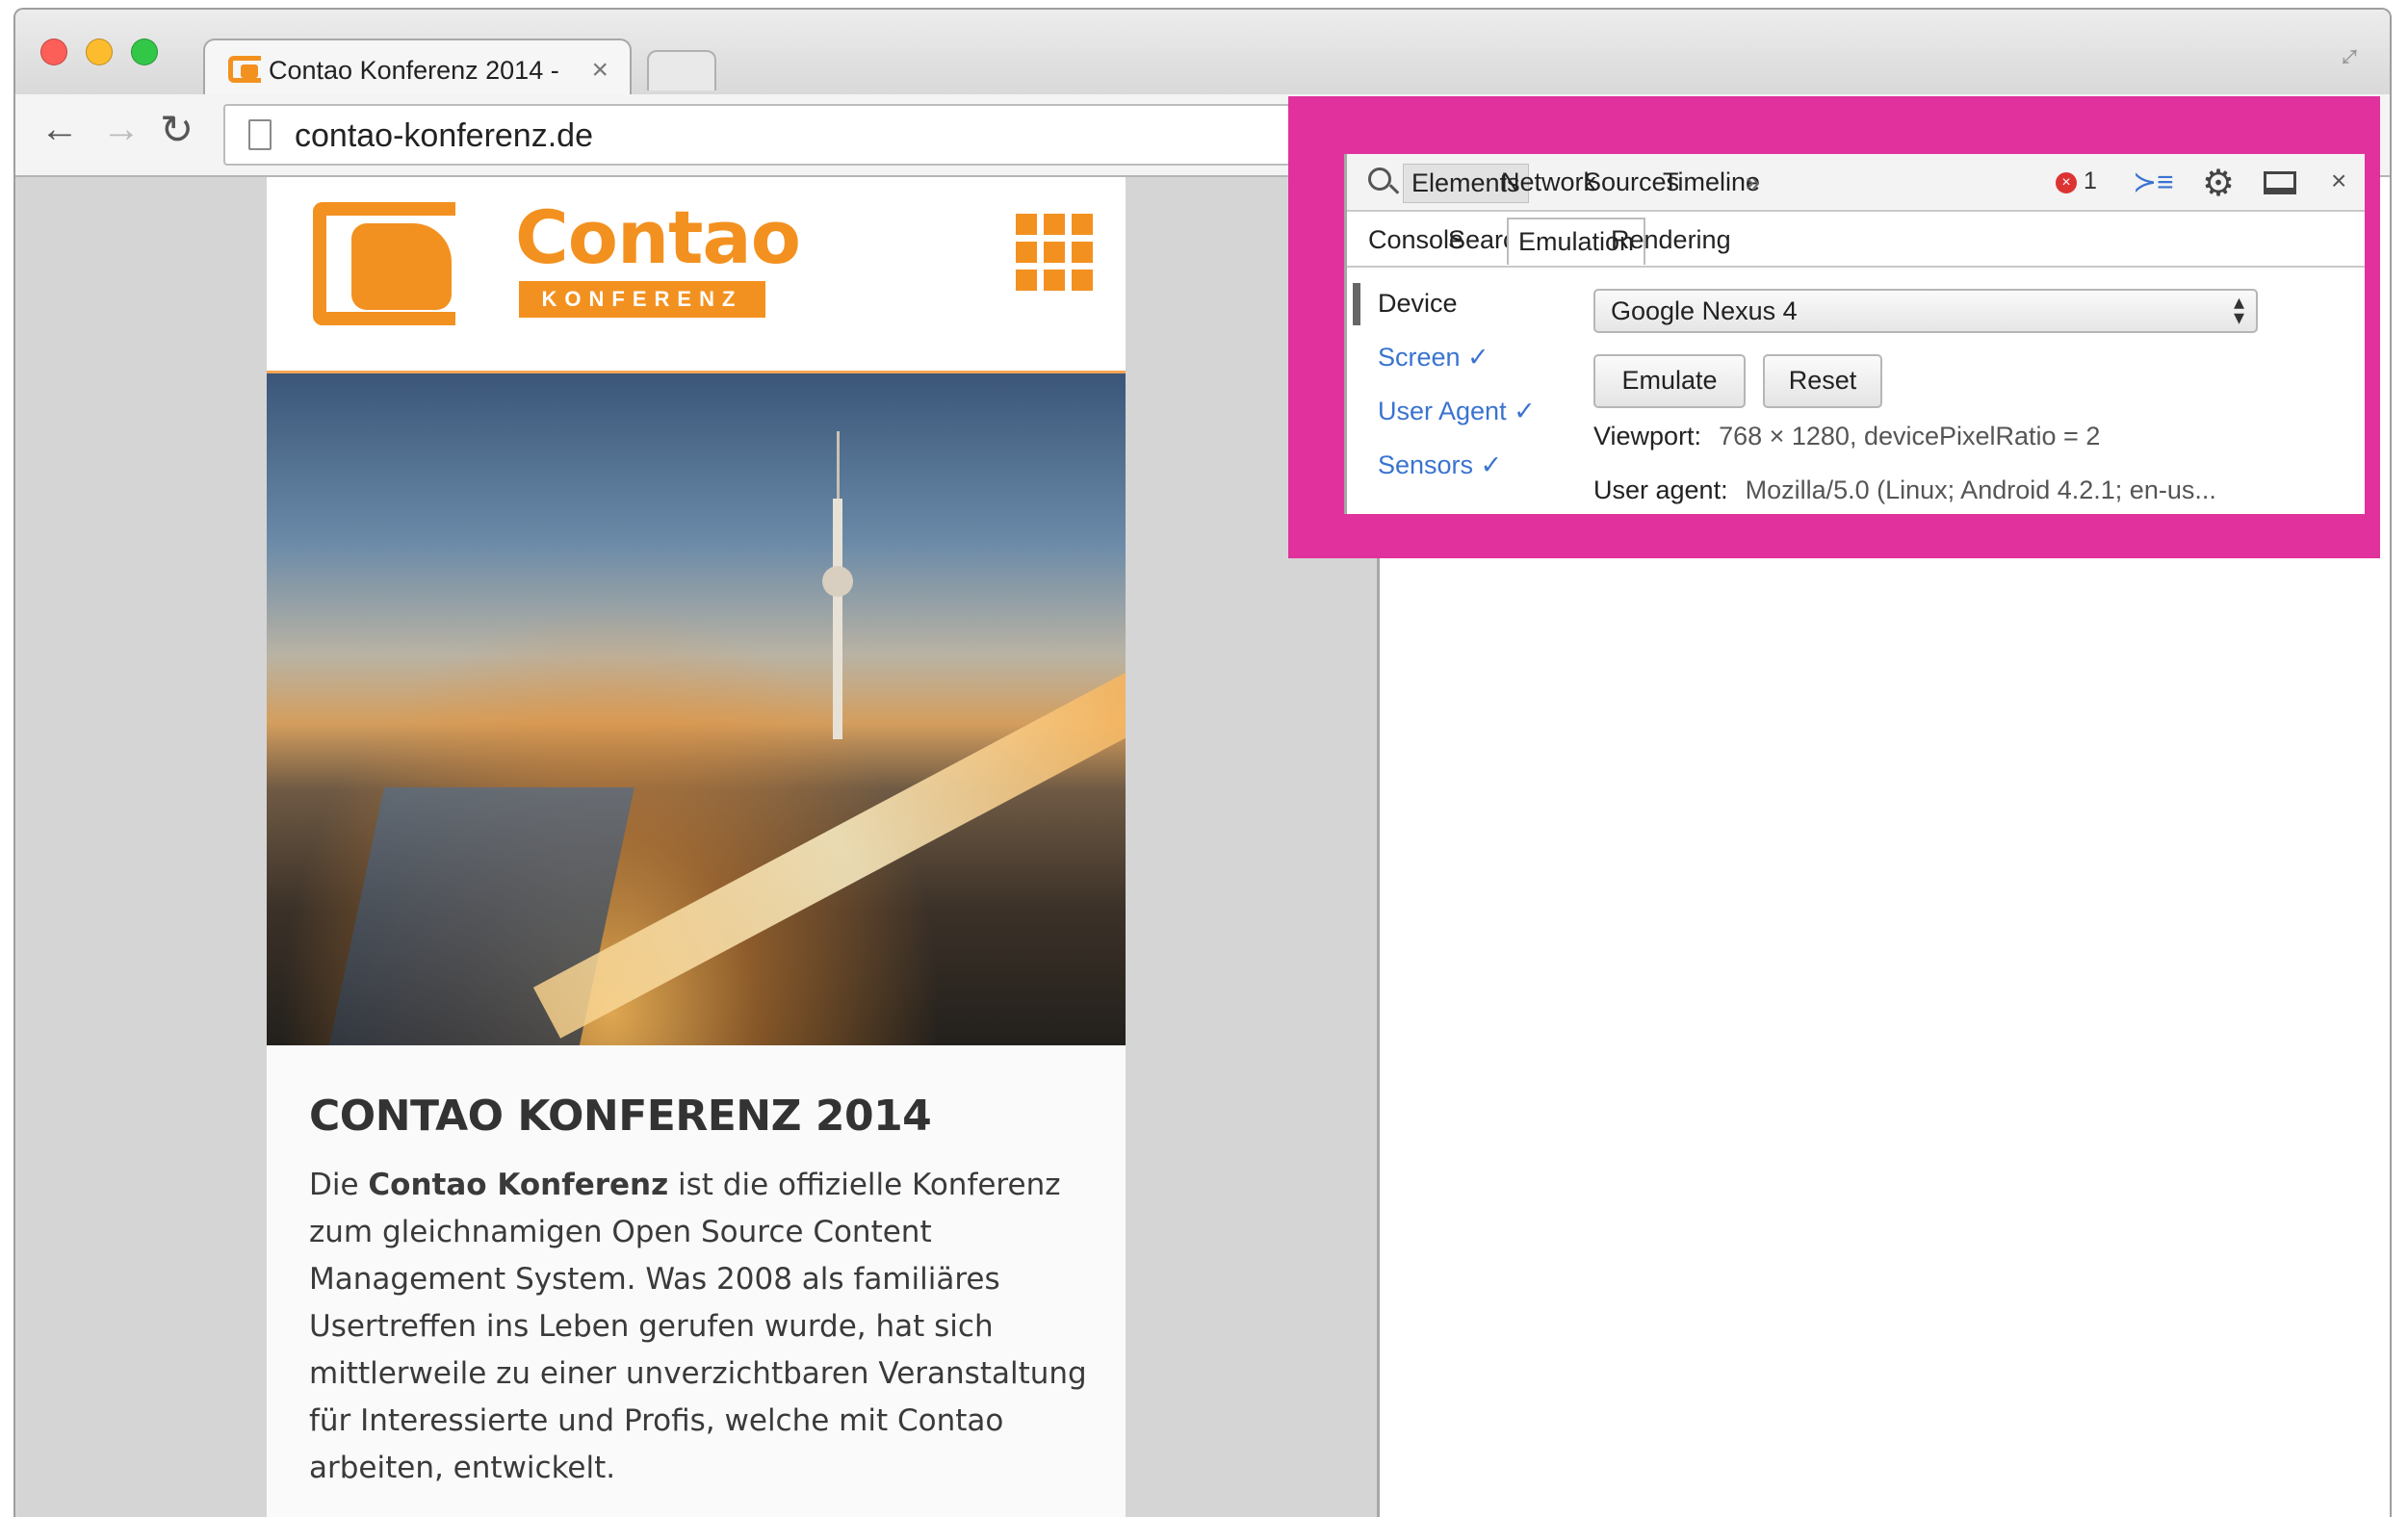  Describe the element at coordinates (1926, 311) in the screenshot. I see `device-select: Google Nexus 4 ▴ ▾` at that location.